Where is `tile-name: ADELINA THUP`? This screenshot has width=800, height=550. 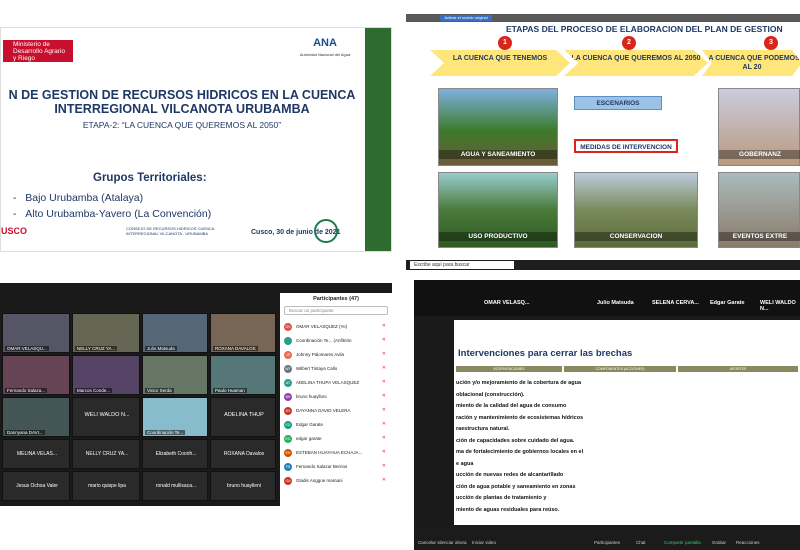 tile-name: ADELINA THUP is located at coordinates (244, 415).